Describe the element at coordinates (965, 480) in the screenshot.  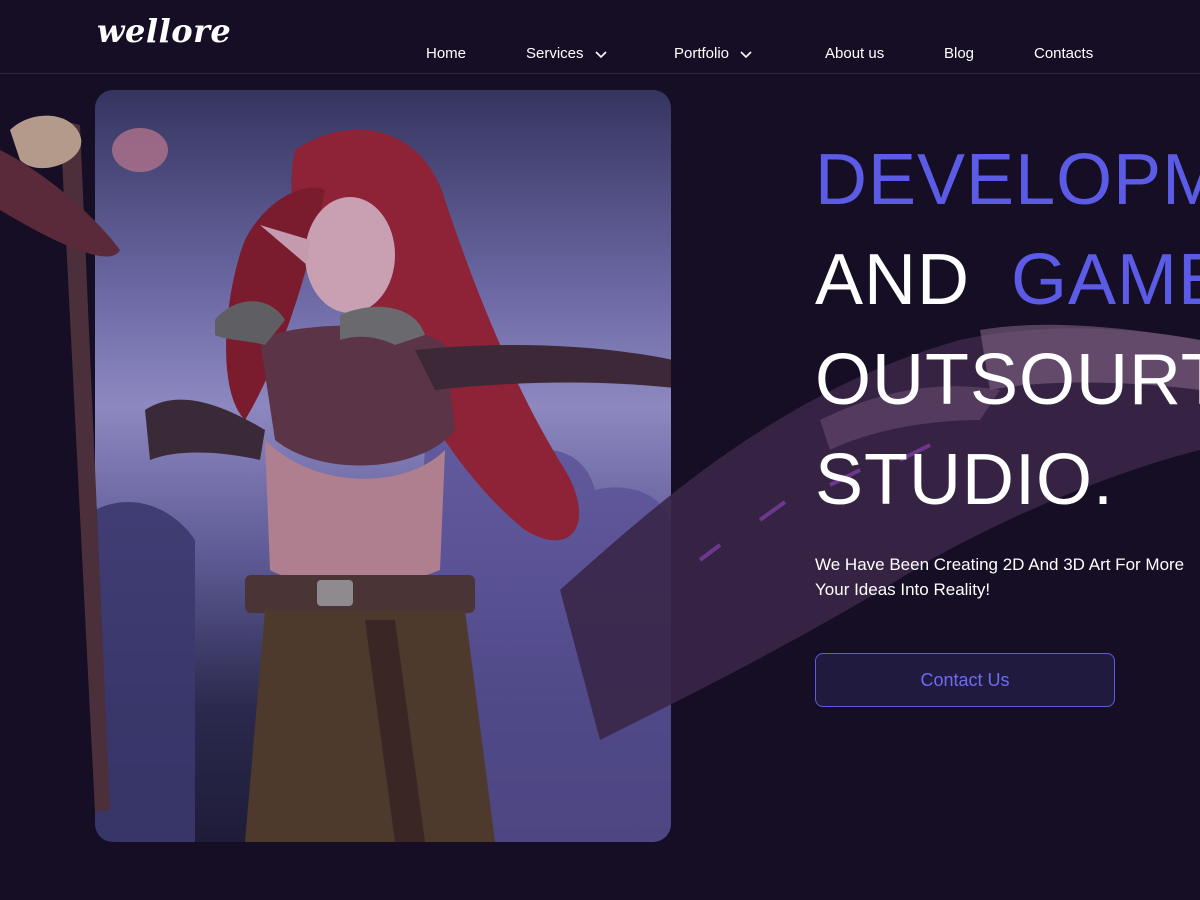
I see `headline-line-4: STUDIO.` at that location.